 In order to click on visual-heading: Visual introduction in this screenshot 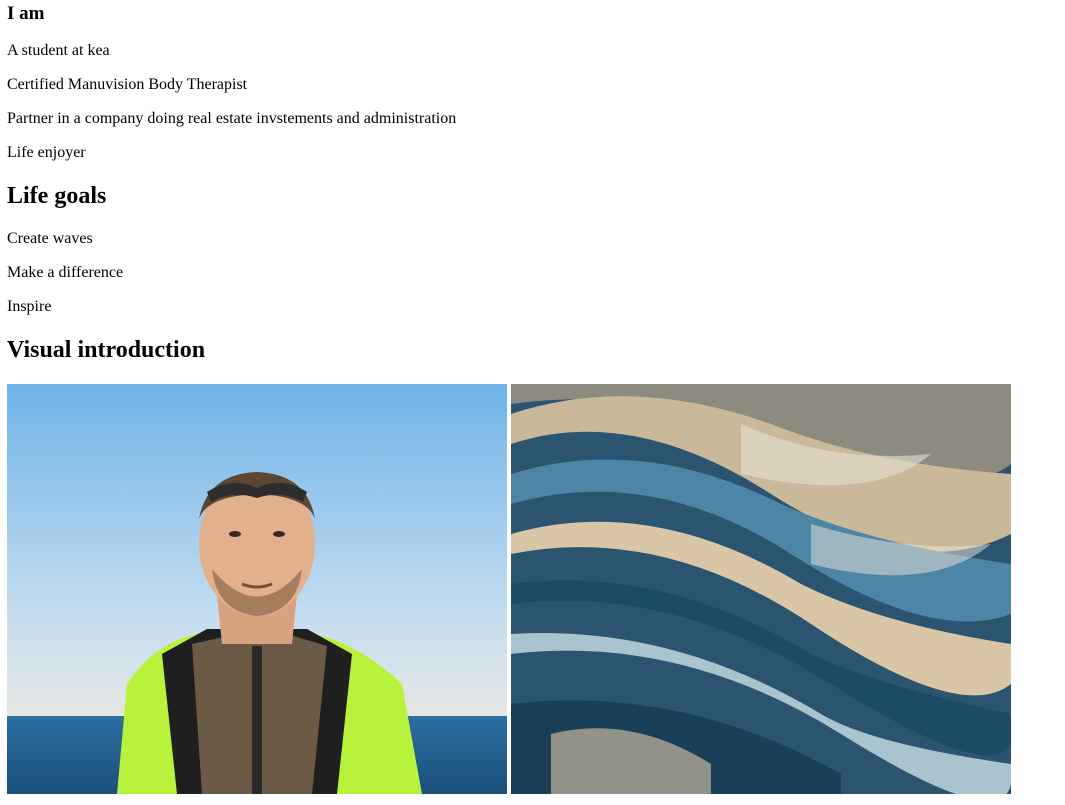, I will do `click(106, 350)`.